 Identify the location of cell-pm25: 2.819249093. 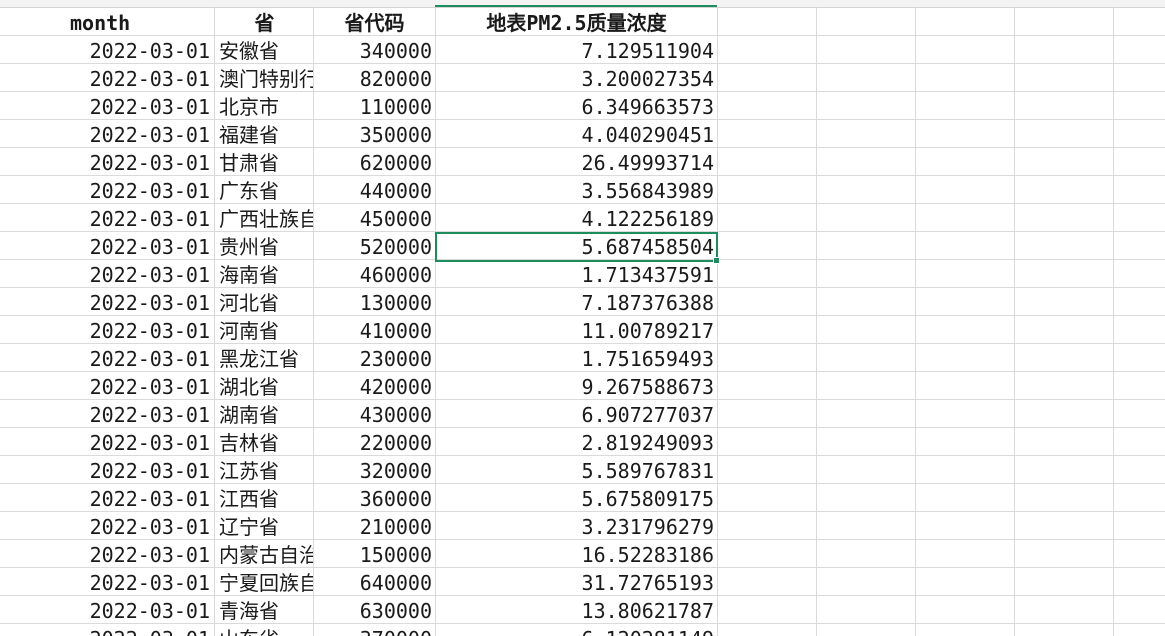
(576, 441).